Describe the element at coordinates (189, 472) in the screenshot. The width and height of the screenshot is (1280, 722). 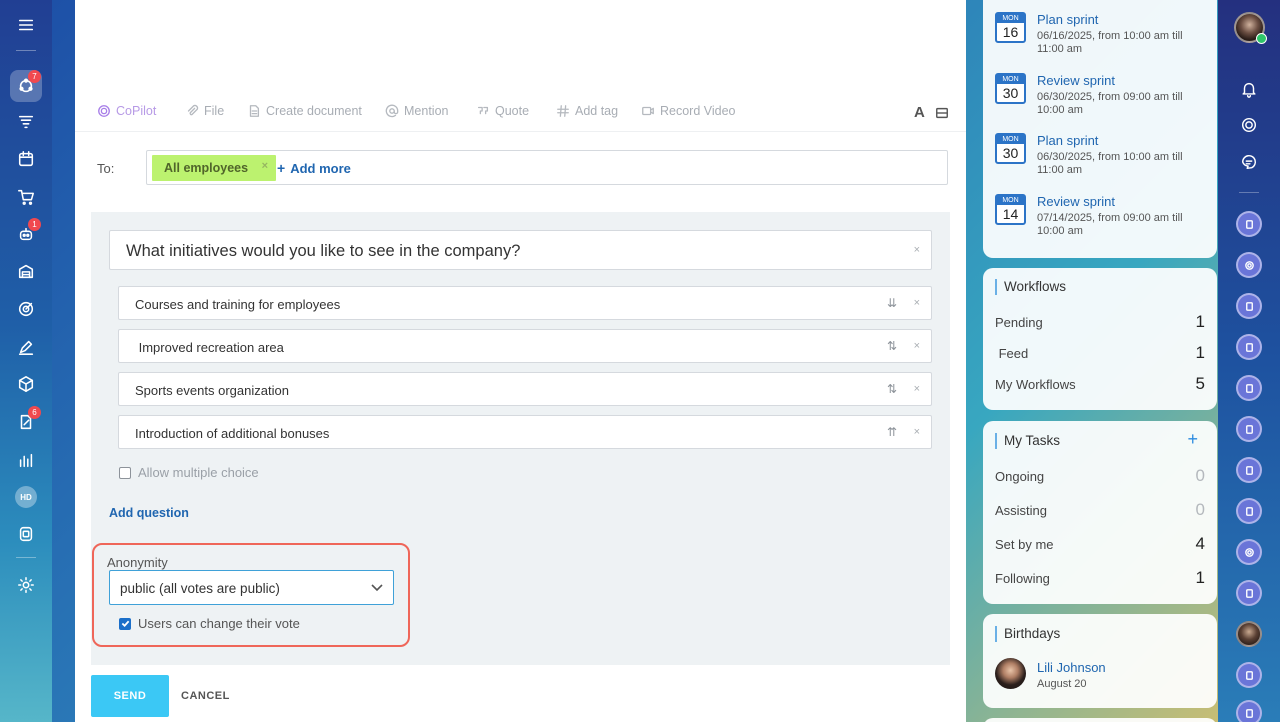
I see `allow-multiple-checkbox: Allow multiple choice` at that location.